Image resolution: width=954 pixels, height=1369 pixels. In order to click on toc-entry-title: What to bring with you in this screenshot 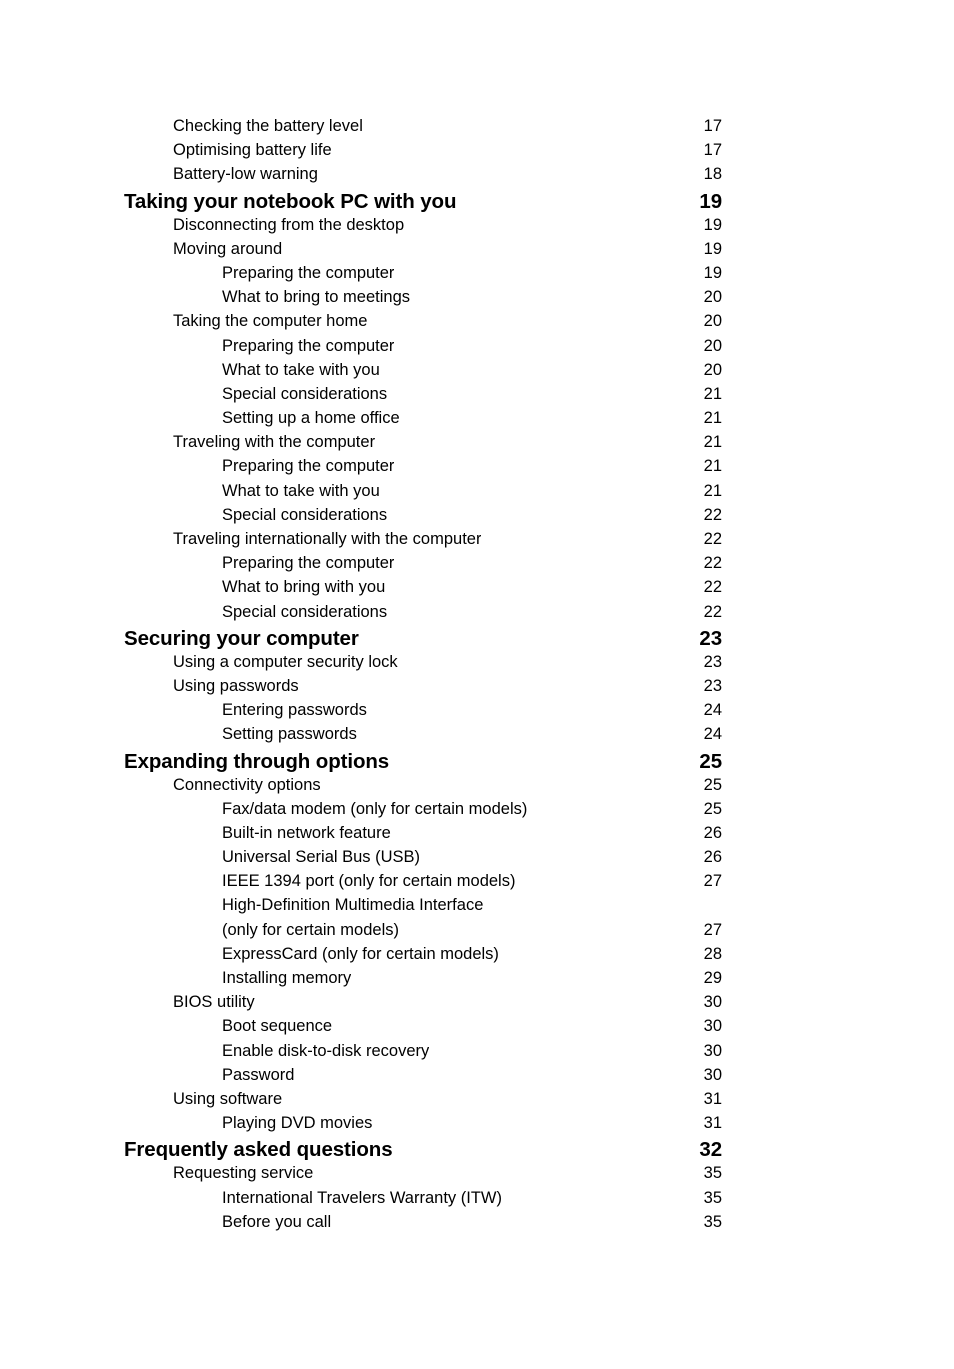, I will do `click(304, 587)`.